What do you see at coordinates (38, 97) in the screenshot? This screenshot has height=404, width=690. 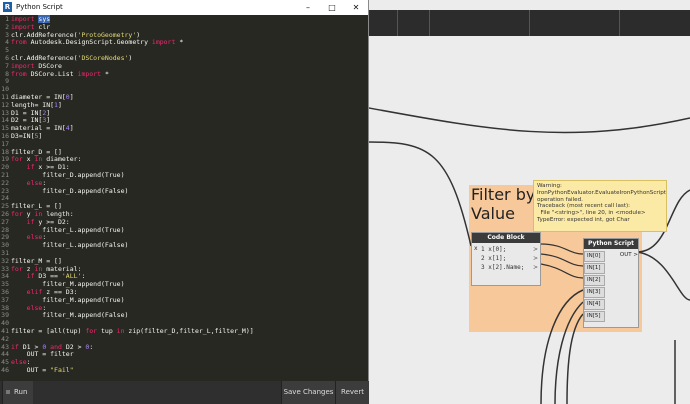 I see `code-token: diameter = IN[` at bounding box center [38, 97].